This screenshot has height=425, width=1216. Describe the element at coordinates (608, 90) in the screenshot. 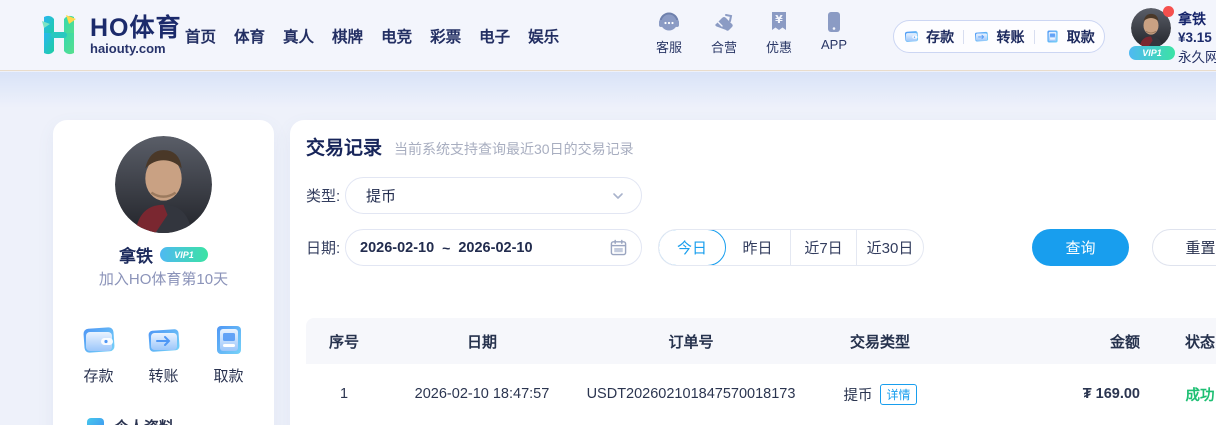

I see `header-gradient` at that location.